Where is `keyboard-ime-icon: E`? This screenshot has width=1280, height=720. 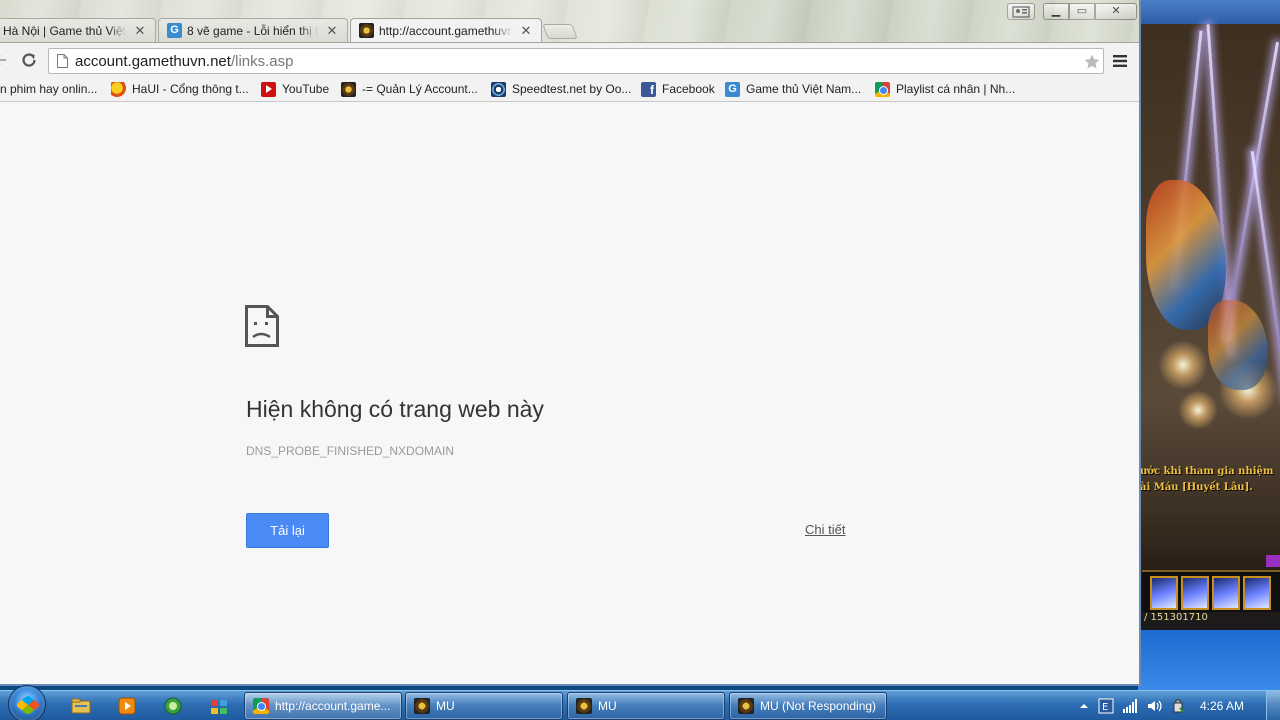
keyboard-ime-icon: E is located at coordinates (1106, 706).